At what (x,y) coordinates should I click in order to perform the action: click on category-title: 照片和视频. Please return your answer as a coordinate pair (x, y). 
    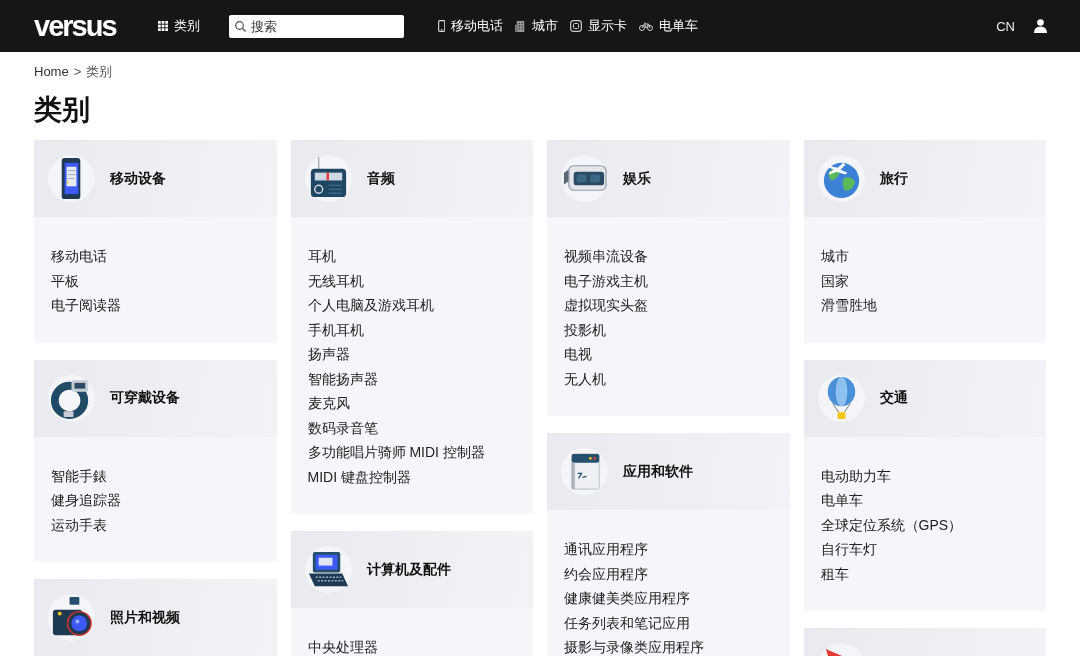
    Looking at the image, I should click on (145, 617).